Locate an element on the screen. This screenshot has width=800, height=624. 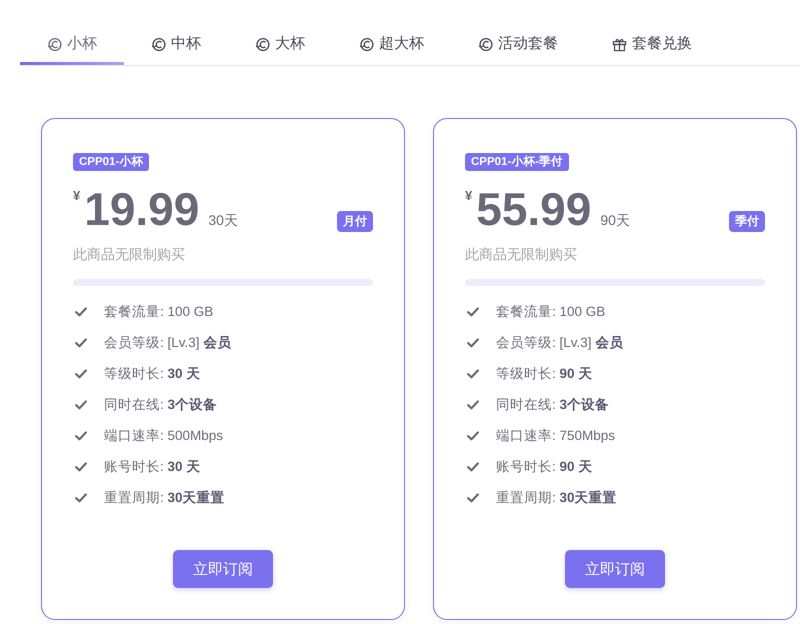
feature-text: 端口速率: 500Mbps is located at coordinates (164, 435).